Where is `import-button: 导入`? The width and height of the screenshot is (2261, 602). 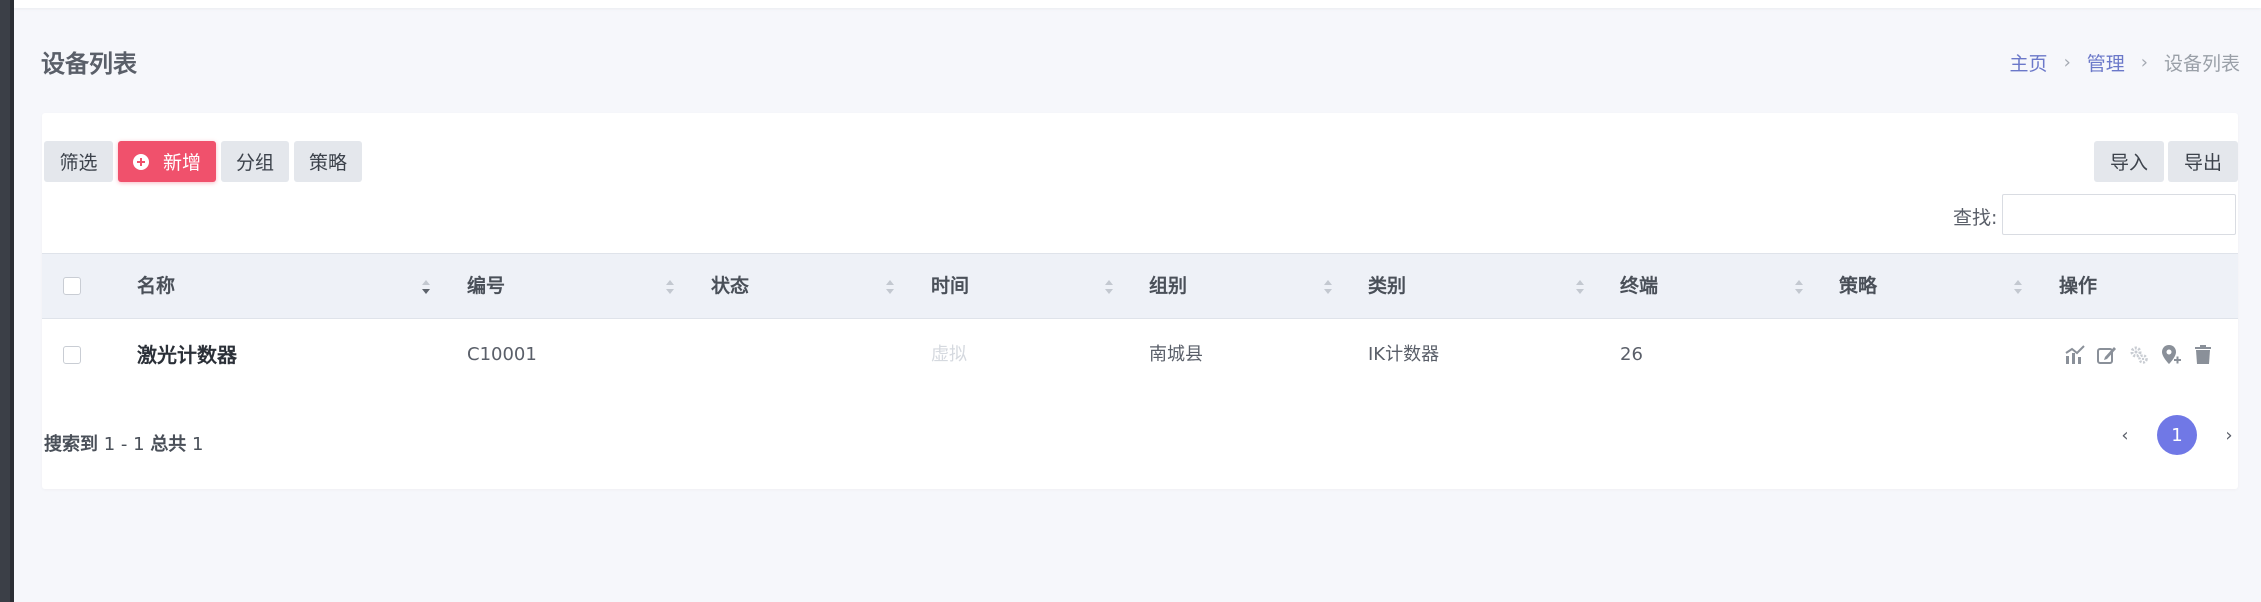 import-button: 导入 is located at coordinates (2129, 161).